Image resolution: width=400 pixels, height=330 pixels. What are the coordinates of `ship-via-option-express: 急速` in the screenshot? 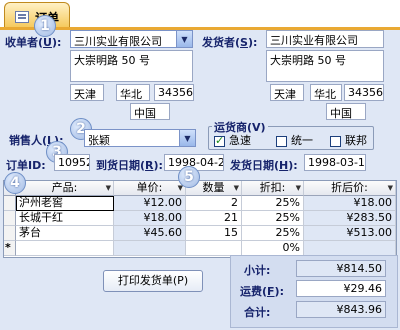 It's located at (232, 140).